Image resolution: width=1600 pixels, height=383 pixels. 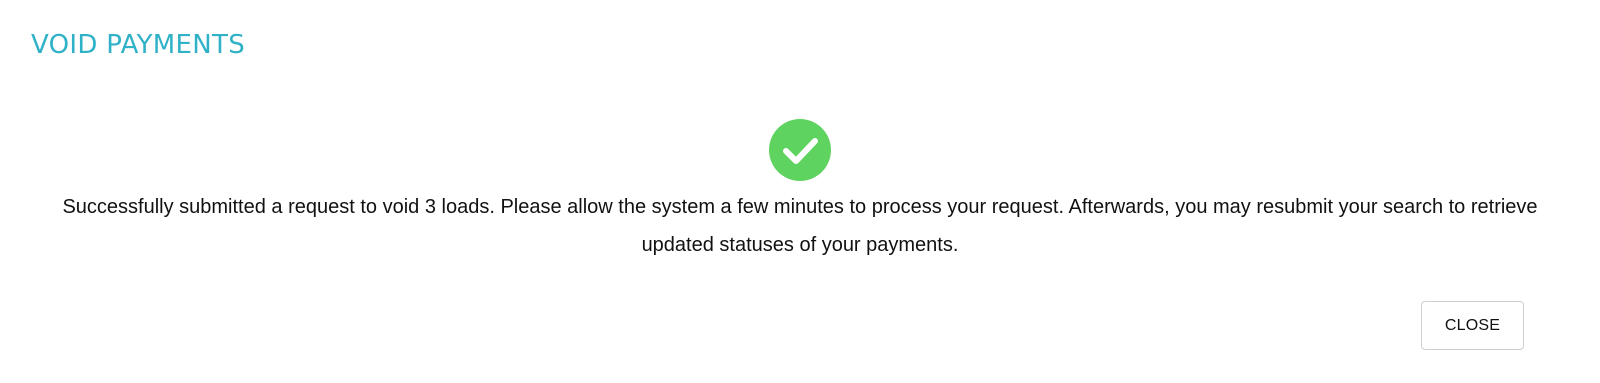 What do you see at coordinates (1472, 325) in the screenshot?
I see `close-button: CLOSE` at bounding box center [1472, 325].